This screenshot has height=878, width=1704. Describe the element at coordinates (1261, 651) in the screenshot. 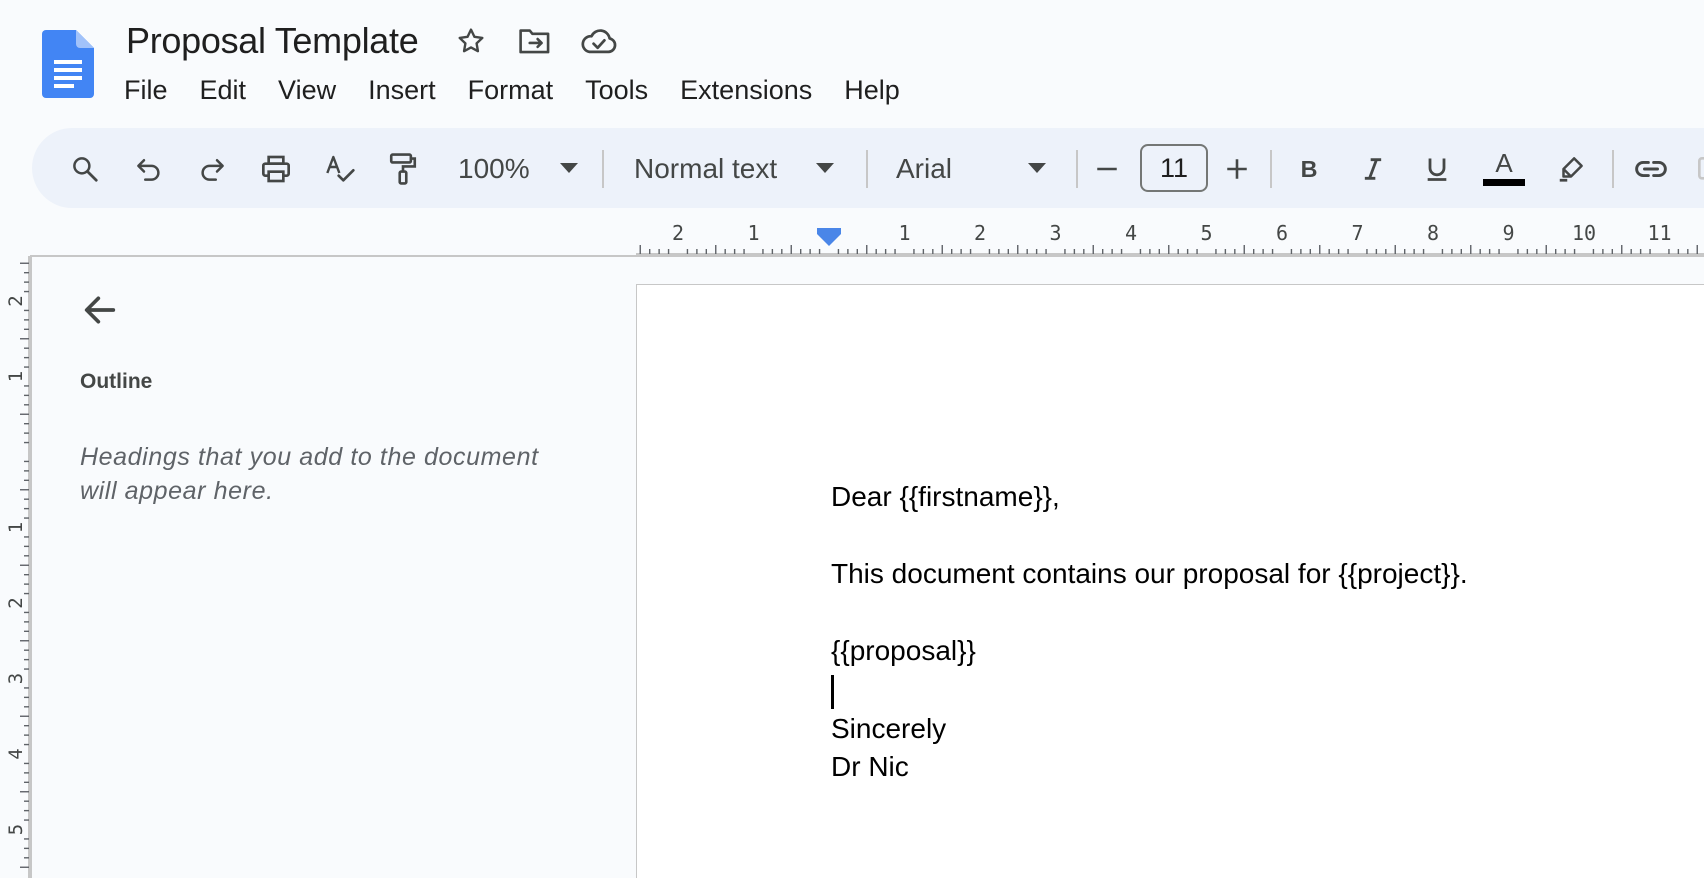

I see `doc-line-proposal: {{proposal}}` at that location.